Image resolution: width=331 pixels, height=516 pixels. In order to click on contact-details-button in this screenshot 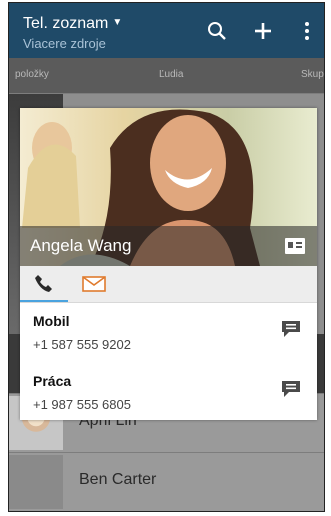, I will do `click(295, 246)`.